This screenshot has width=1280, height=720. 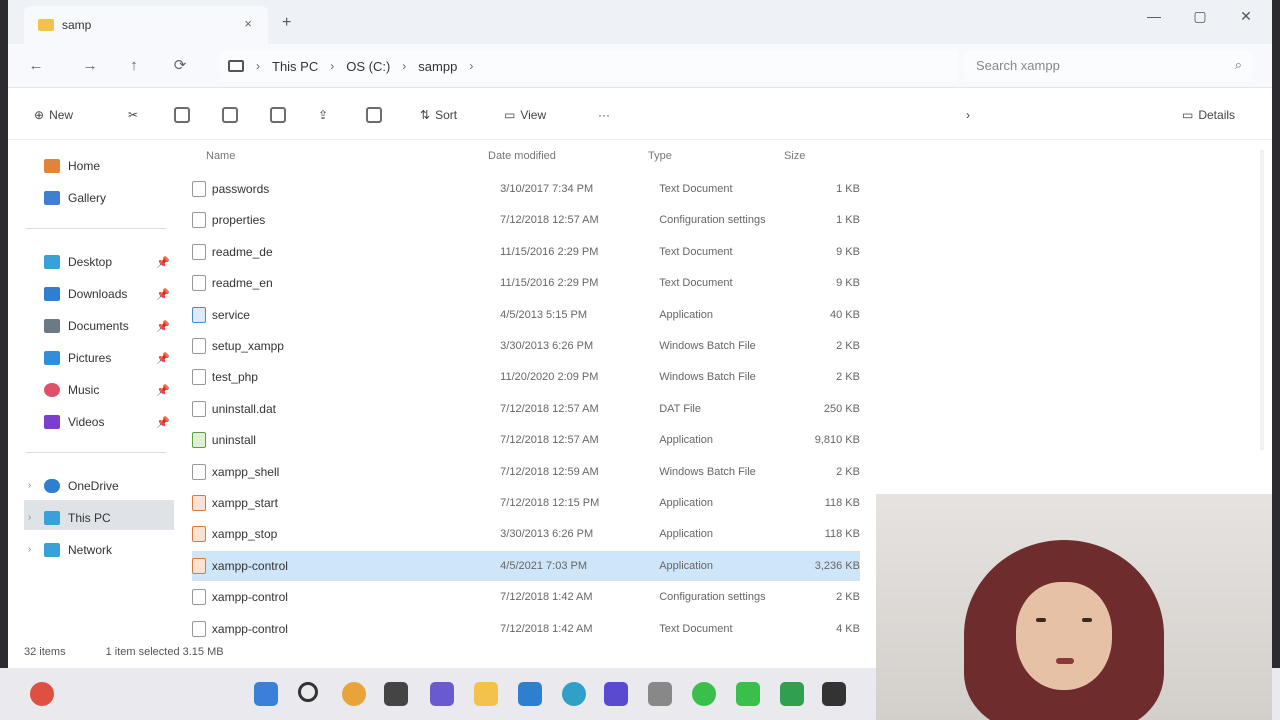 What do you see at coordinates (968, 115) in the screenshot?
I see `chevron-right-icon: ›` at bounding box center [968, 115].